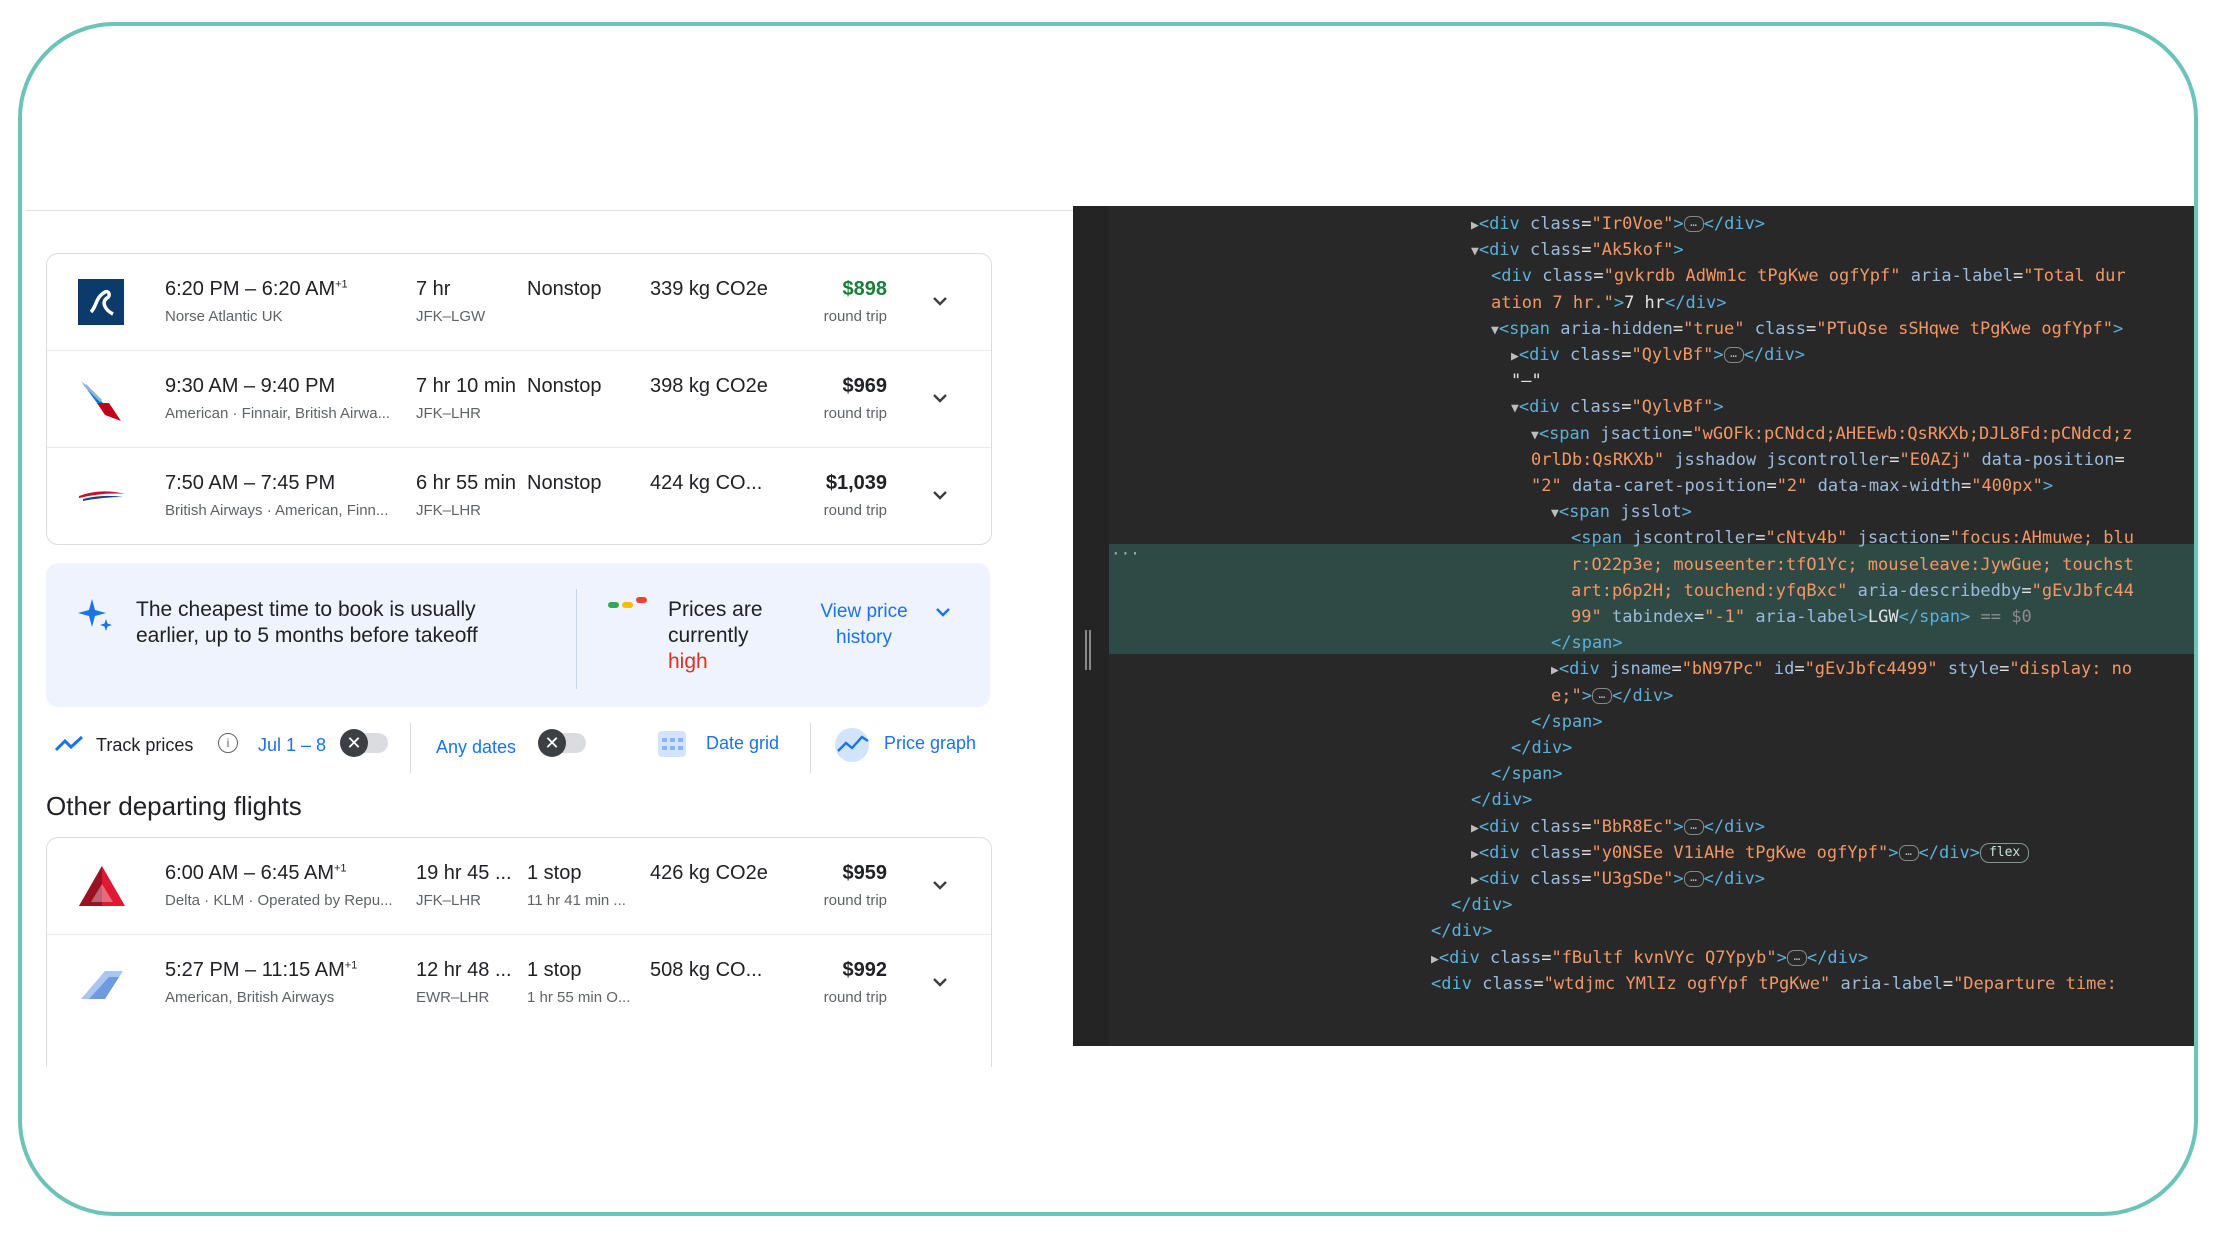 The width and height of the screenshot is (2223, 1240). I want to click on dom-token: data-max-width, so click(1889, 486).